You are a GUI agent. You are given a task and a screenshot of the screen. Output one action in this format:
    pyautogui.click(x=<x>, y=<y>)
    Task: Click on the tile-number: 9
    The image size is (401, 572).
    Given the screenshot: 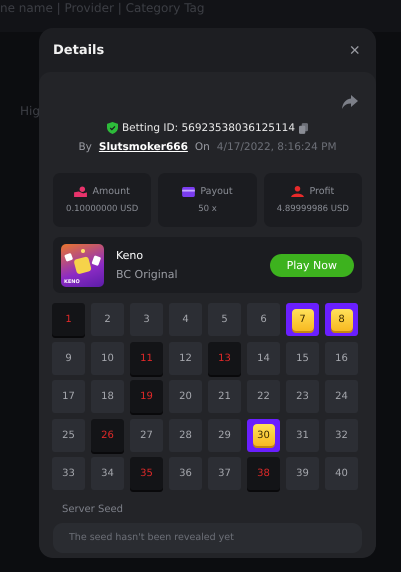 What is the action you would take?
    pyautogui.click(x=68, y=358)
    